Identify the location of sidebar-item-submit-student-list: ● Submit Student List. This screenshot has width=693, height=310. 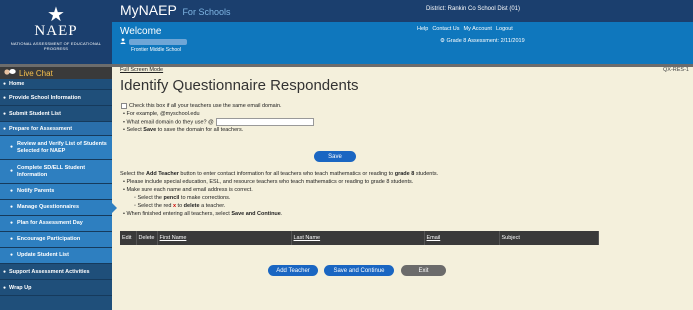
(56, 114).